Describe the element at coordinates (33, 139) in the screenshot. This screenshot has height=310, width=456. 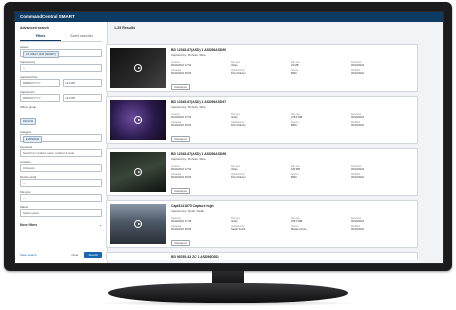
I see `category-chip: EVIDENCE` at that location.